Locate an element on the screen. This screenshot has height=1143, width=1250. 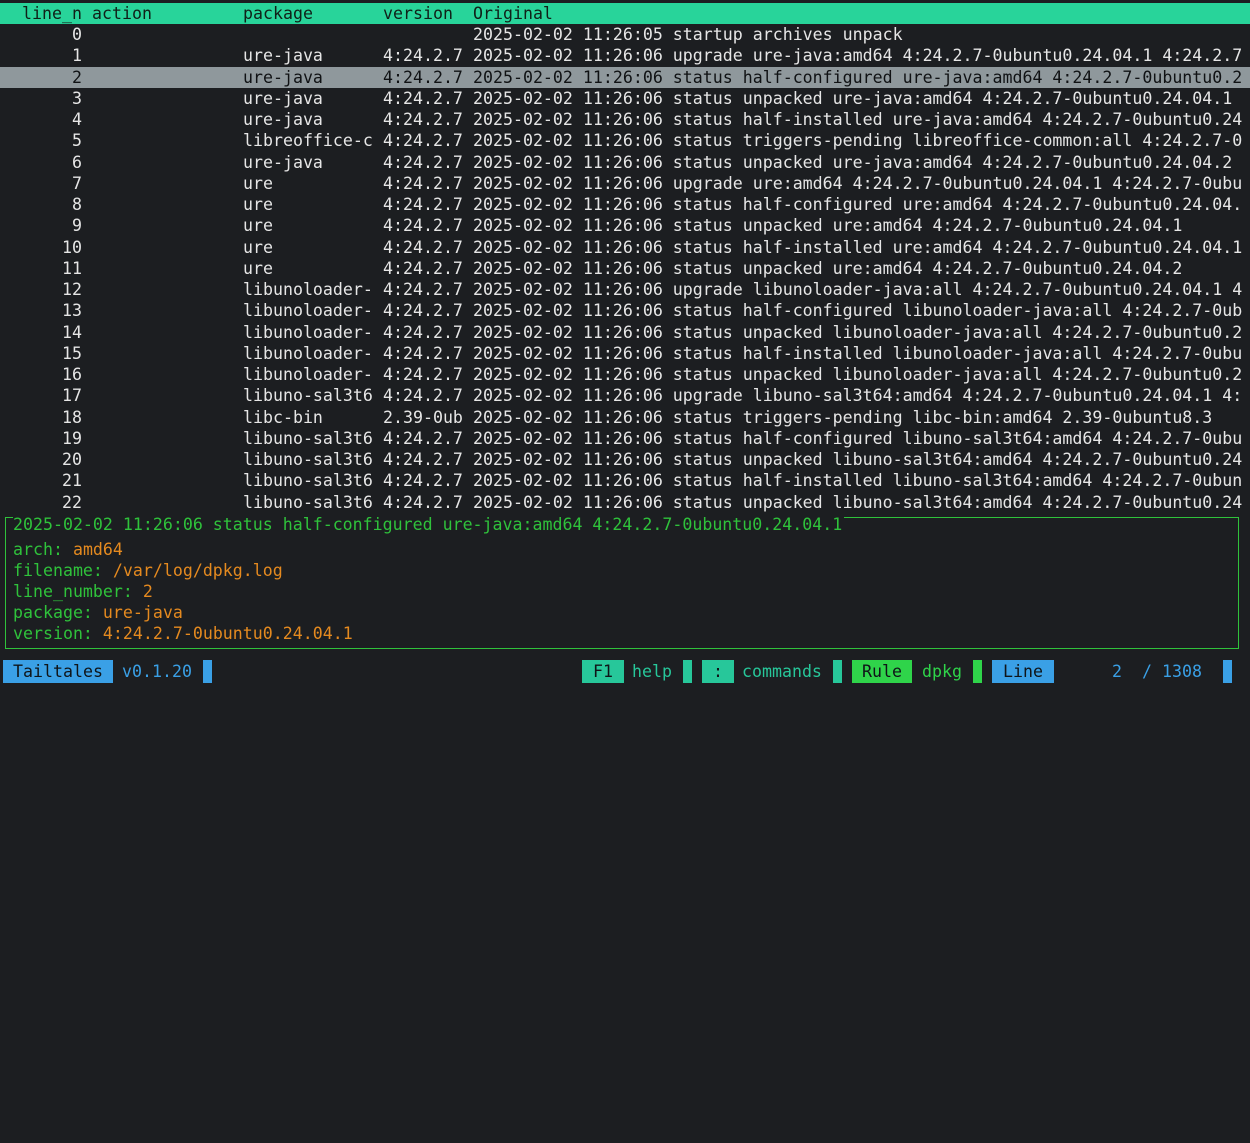
row-package: libreoffice-c is located at coordinates (308, 141).